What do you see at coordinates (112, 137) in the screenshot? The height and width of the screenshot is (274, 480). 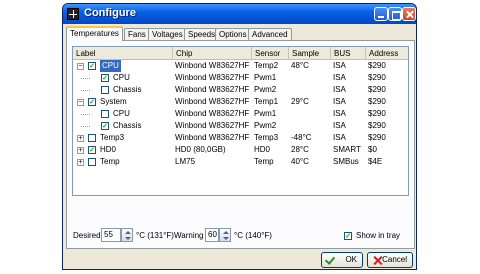 I see `row-label: Temp3` at bounding box center [112, 137].